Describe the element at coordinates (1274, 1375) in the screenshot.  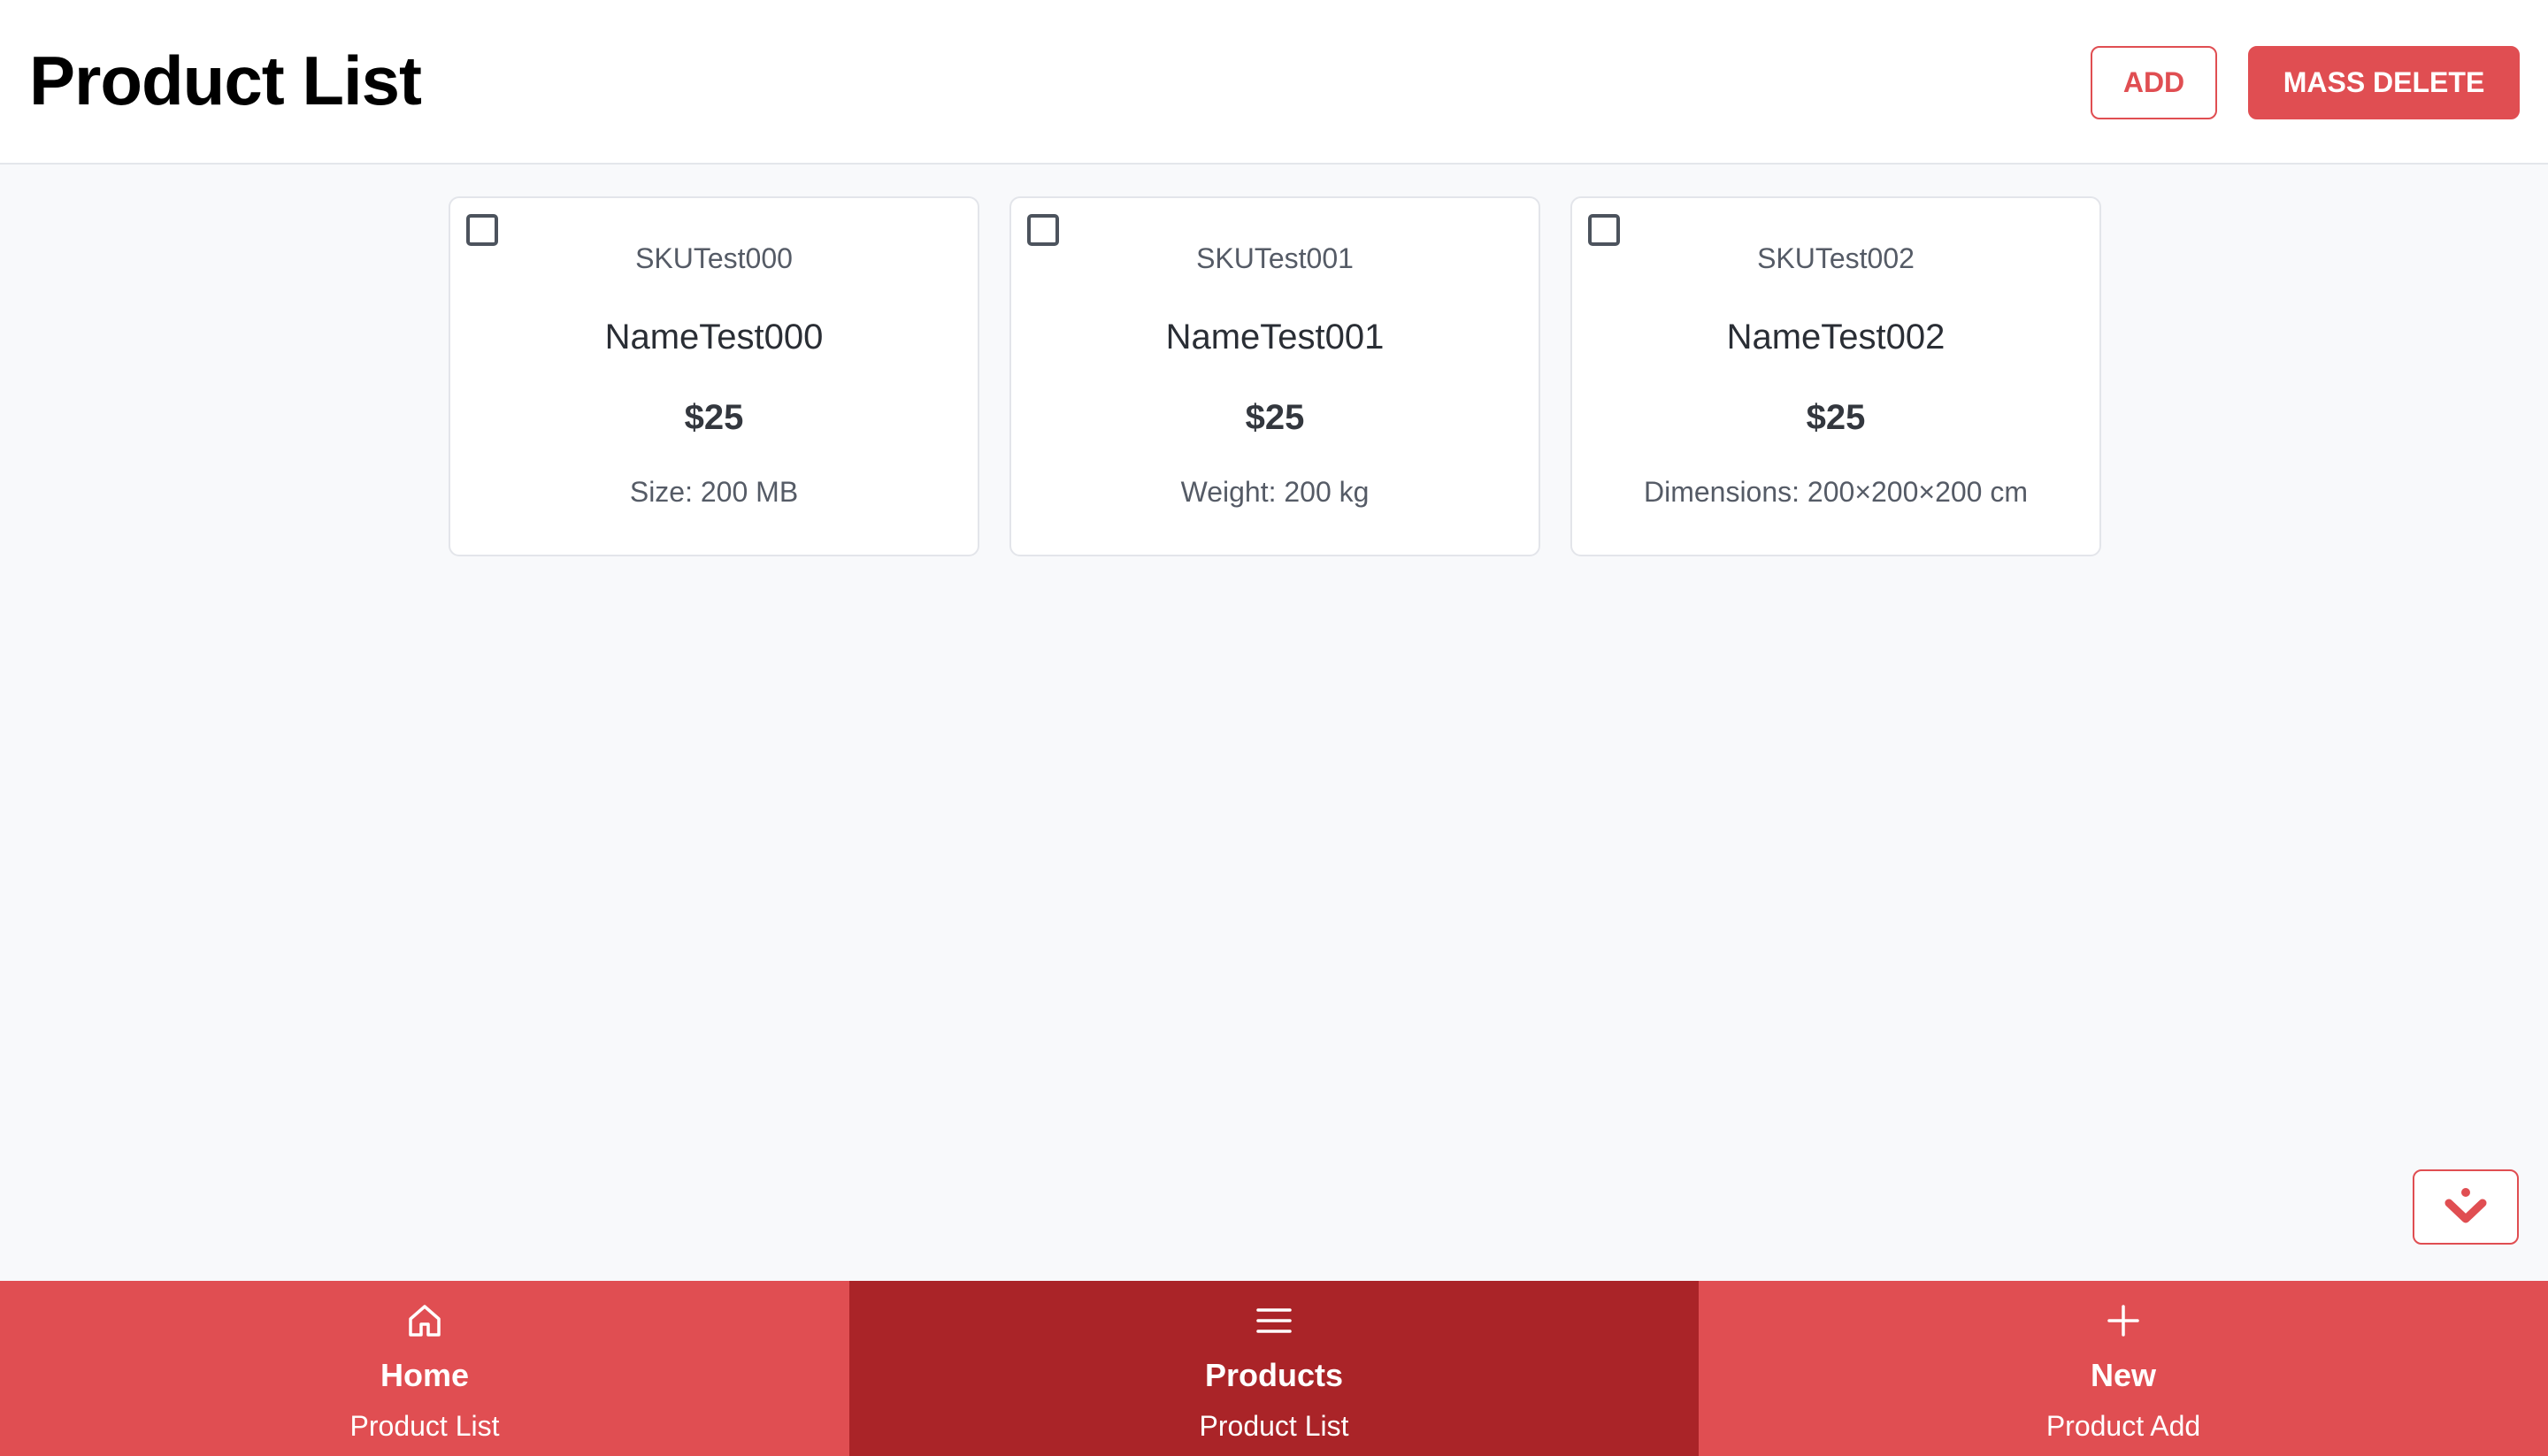
I see `nav-label: Products` at that location.